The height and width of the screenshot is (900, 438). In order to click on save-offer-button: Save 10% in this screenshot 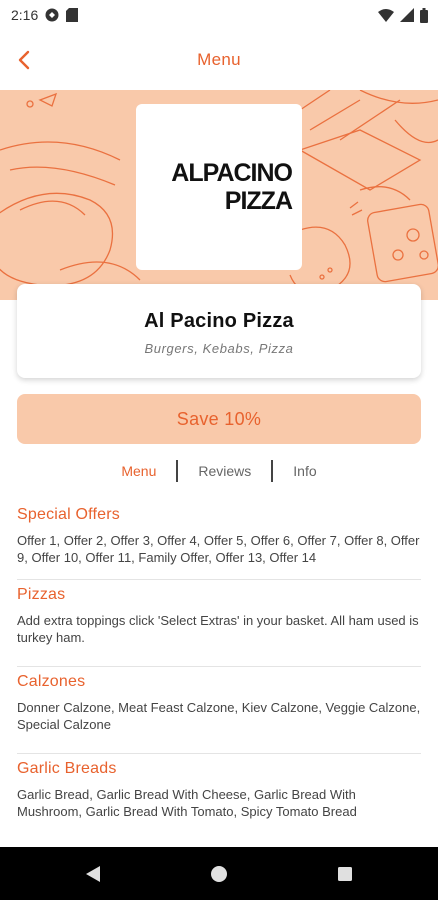, I will do `click(219, 419)`.